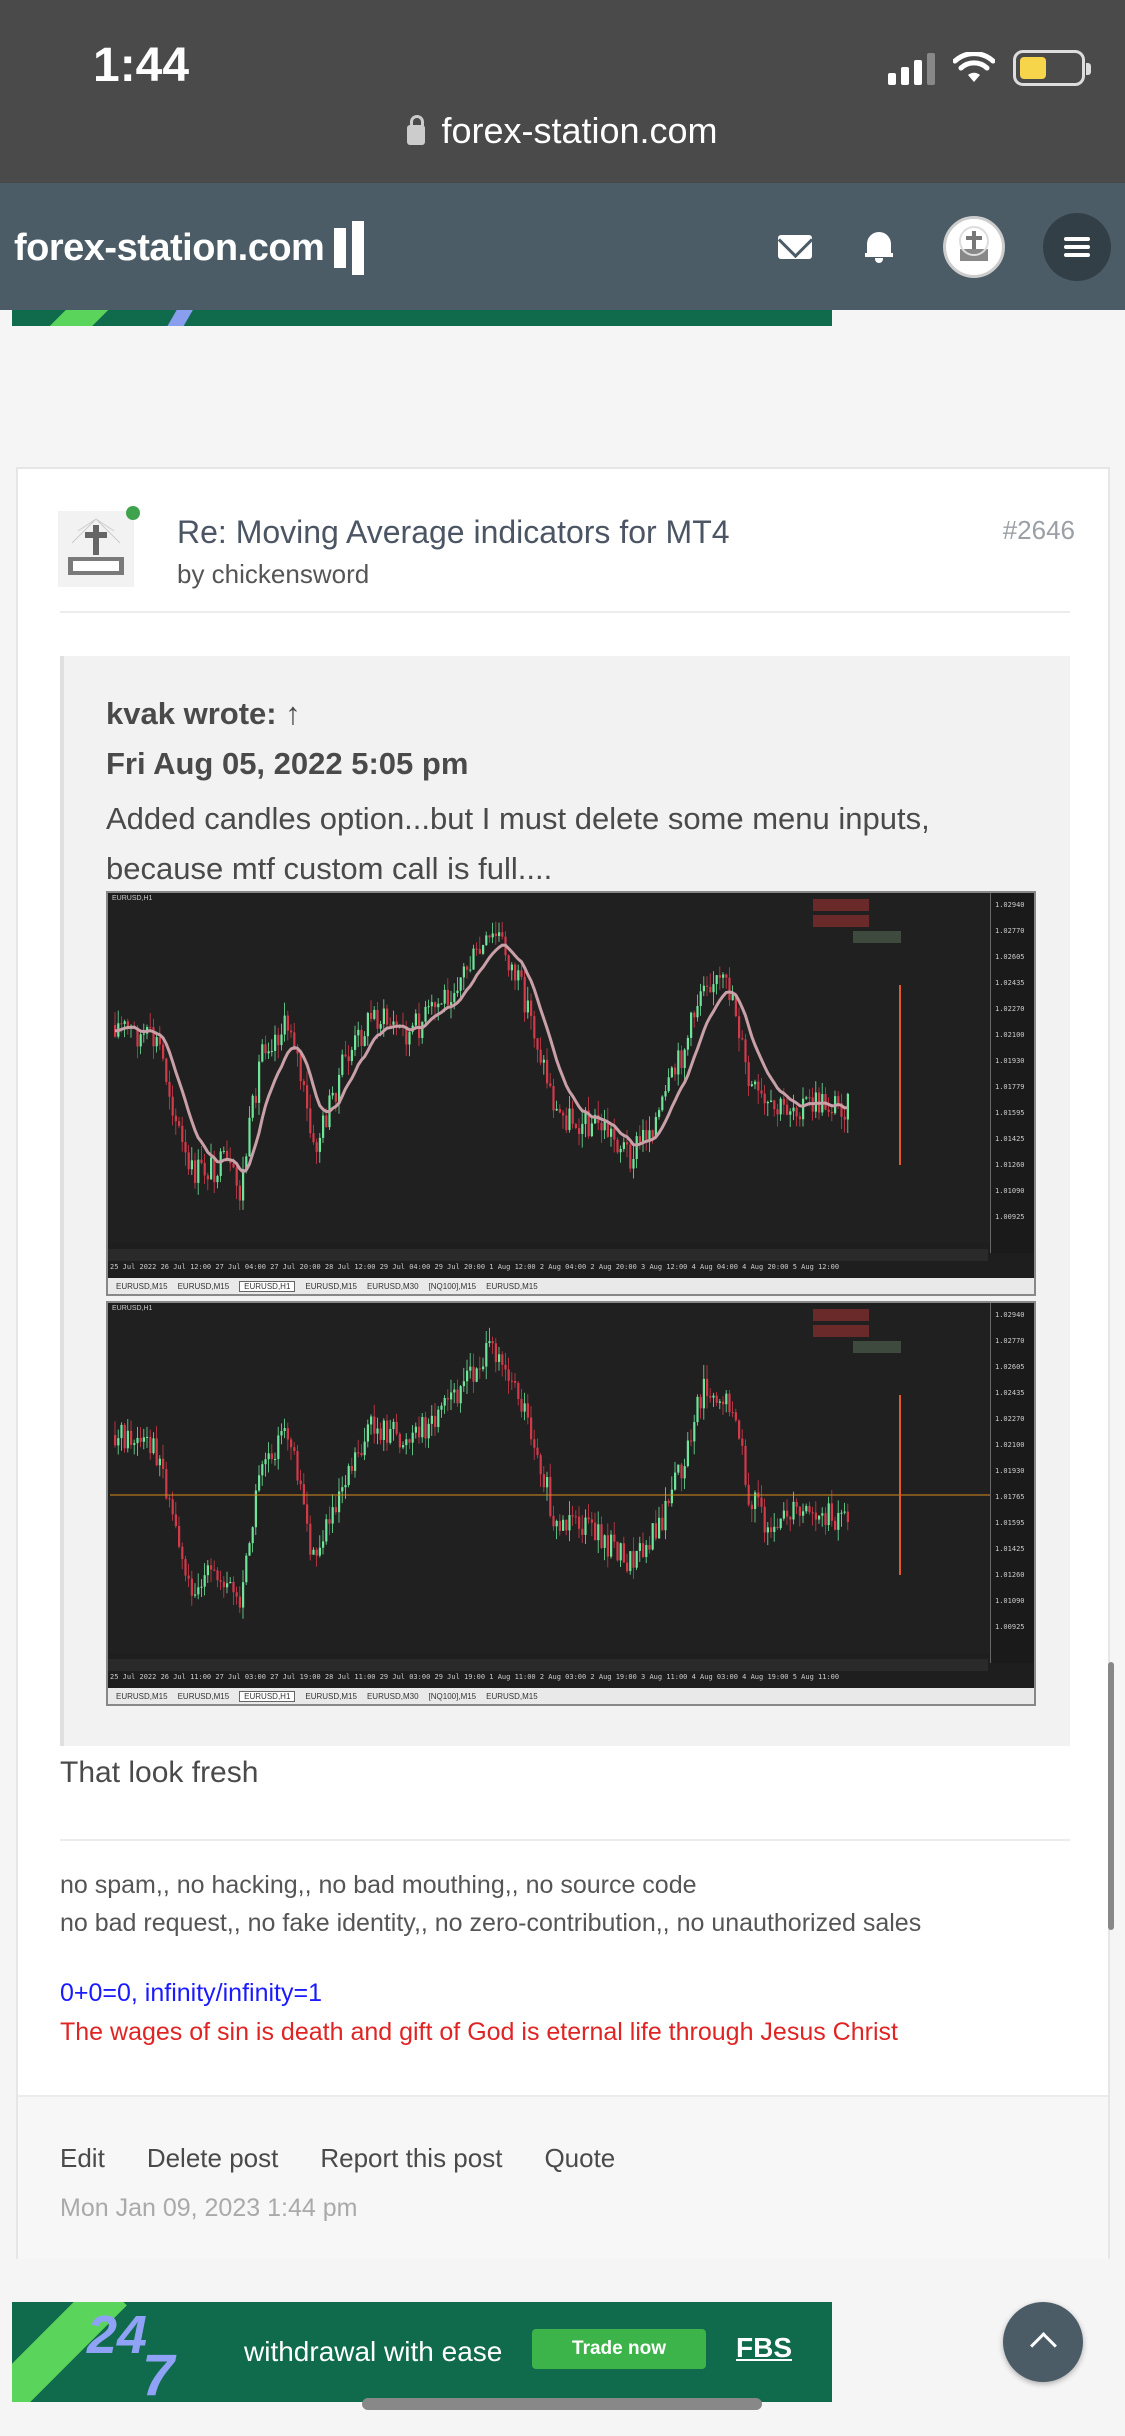 Image resolution: width=1125 pixels, height=2436 pixels. Describe the element at coordinates (213, 2158) in the screenshot. I see `delete-post-button: Delete post` at that location.